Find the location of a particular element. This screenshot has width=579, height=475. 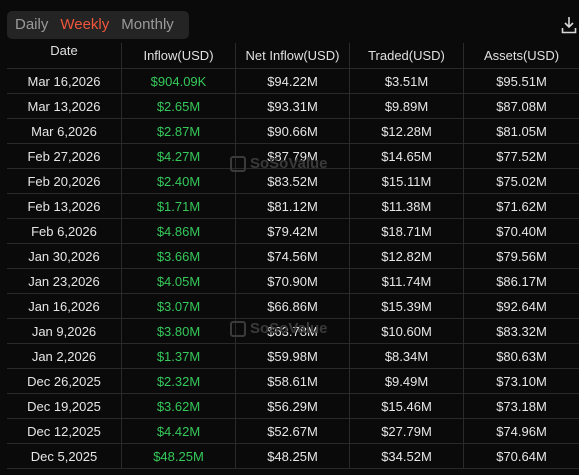

traded-cell: $15.39M is located at coordinates (406, 306).